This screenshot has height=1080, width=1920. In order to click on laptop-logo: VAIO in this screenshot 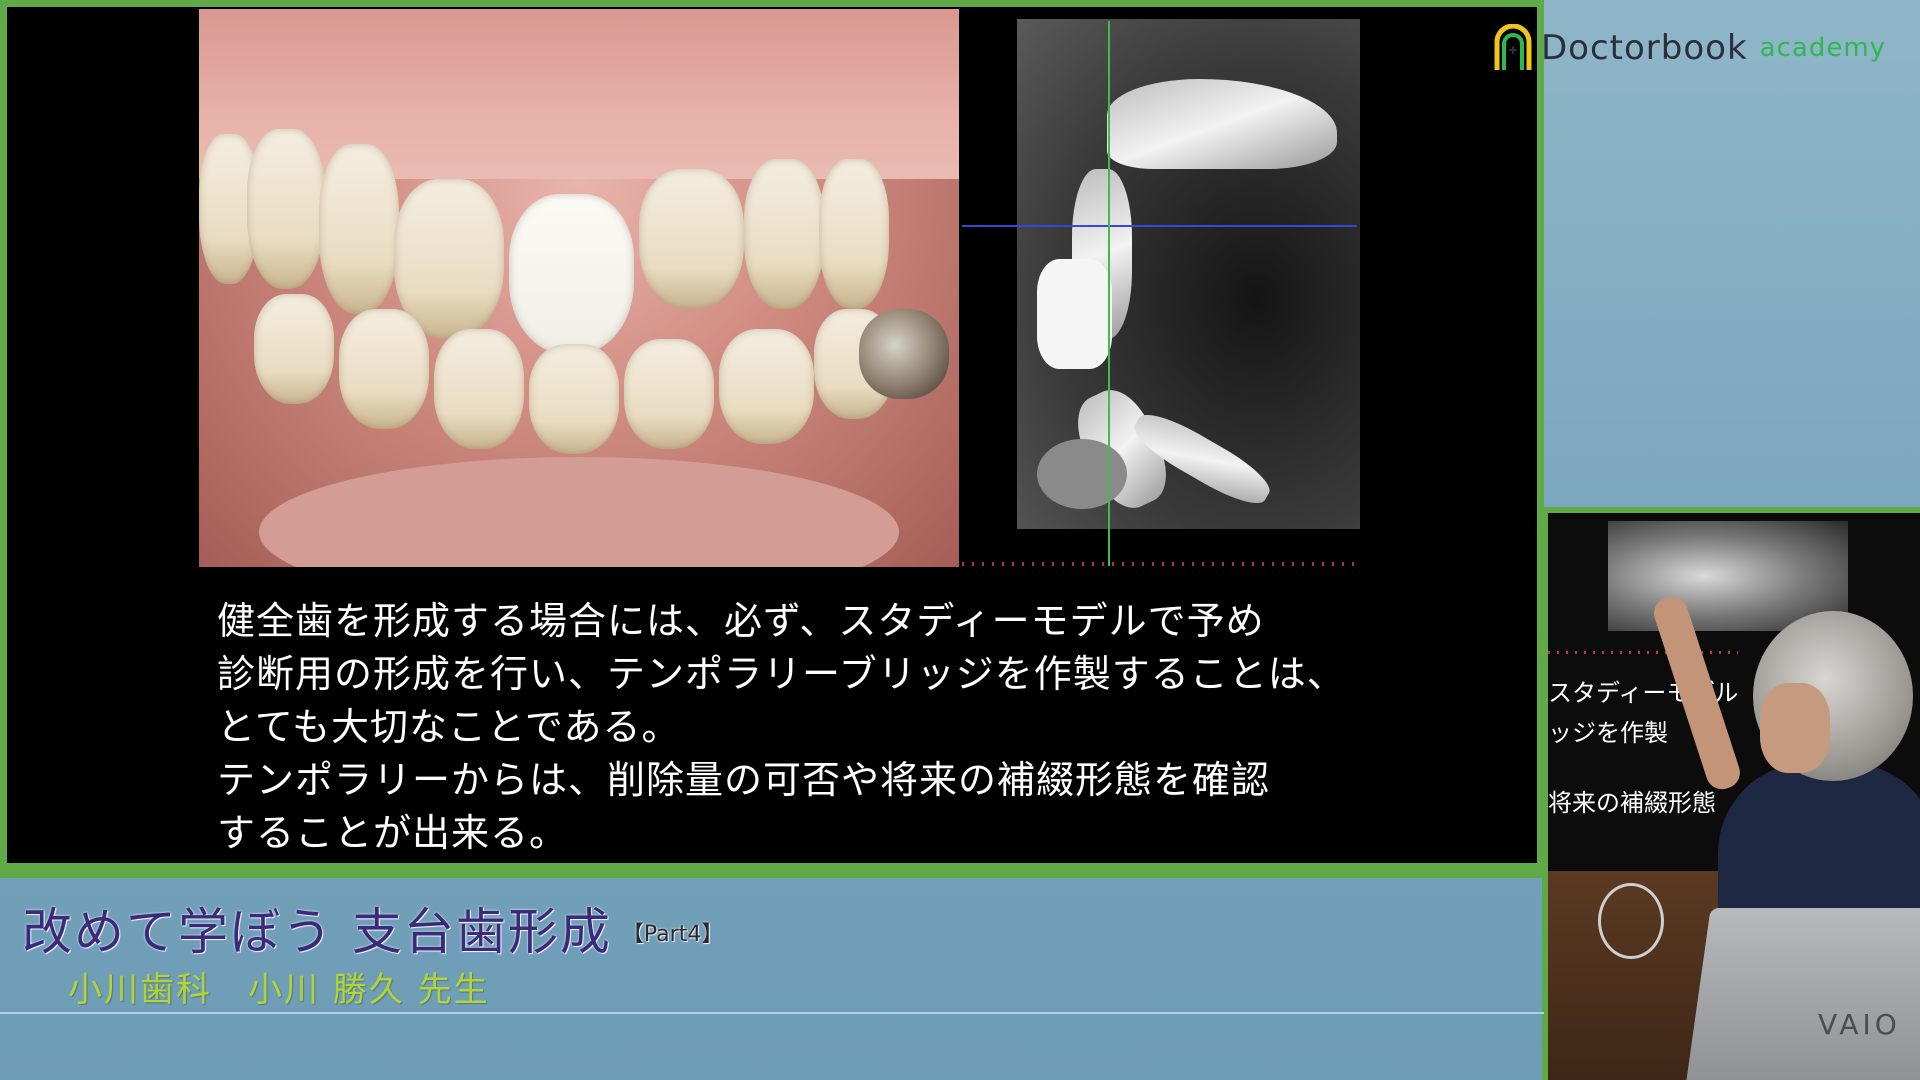, I will do `click(1859, 1024)`.